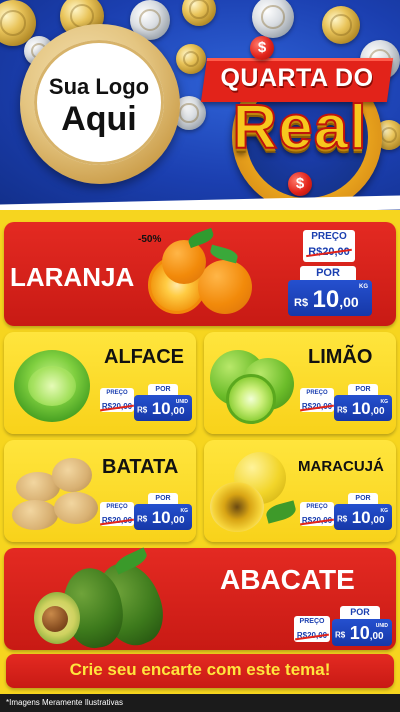 This screenshot has width=400, height=712. I want to click on disclaimer-text: *Imagens Meramente Ilustrativas, so click(64, 702).